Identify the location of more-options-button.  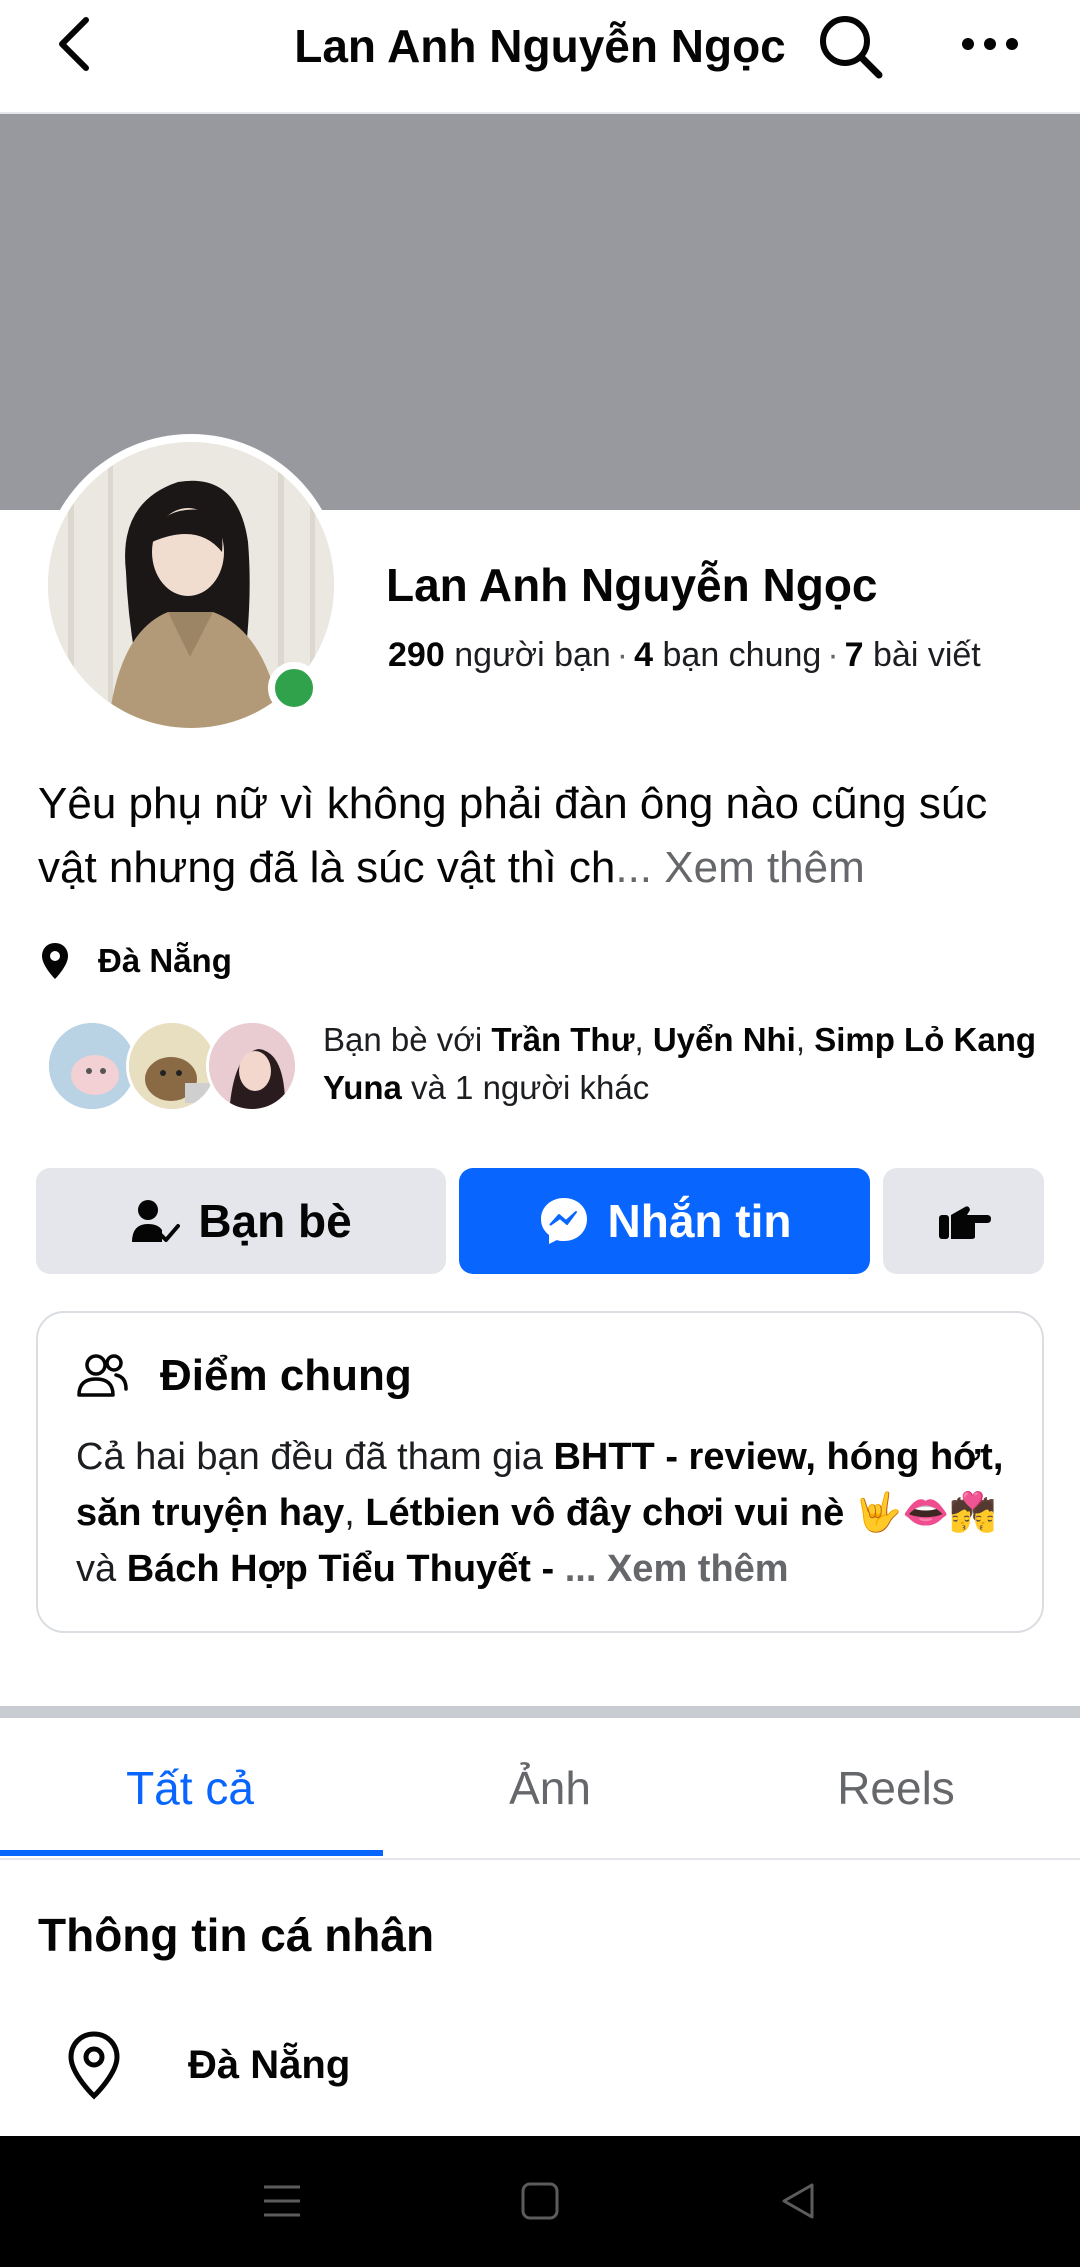
(990, 44).